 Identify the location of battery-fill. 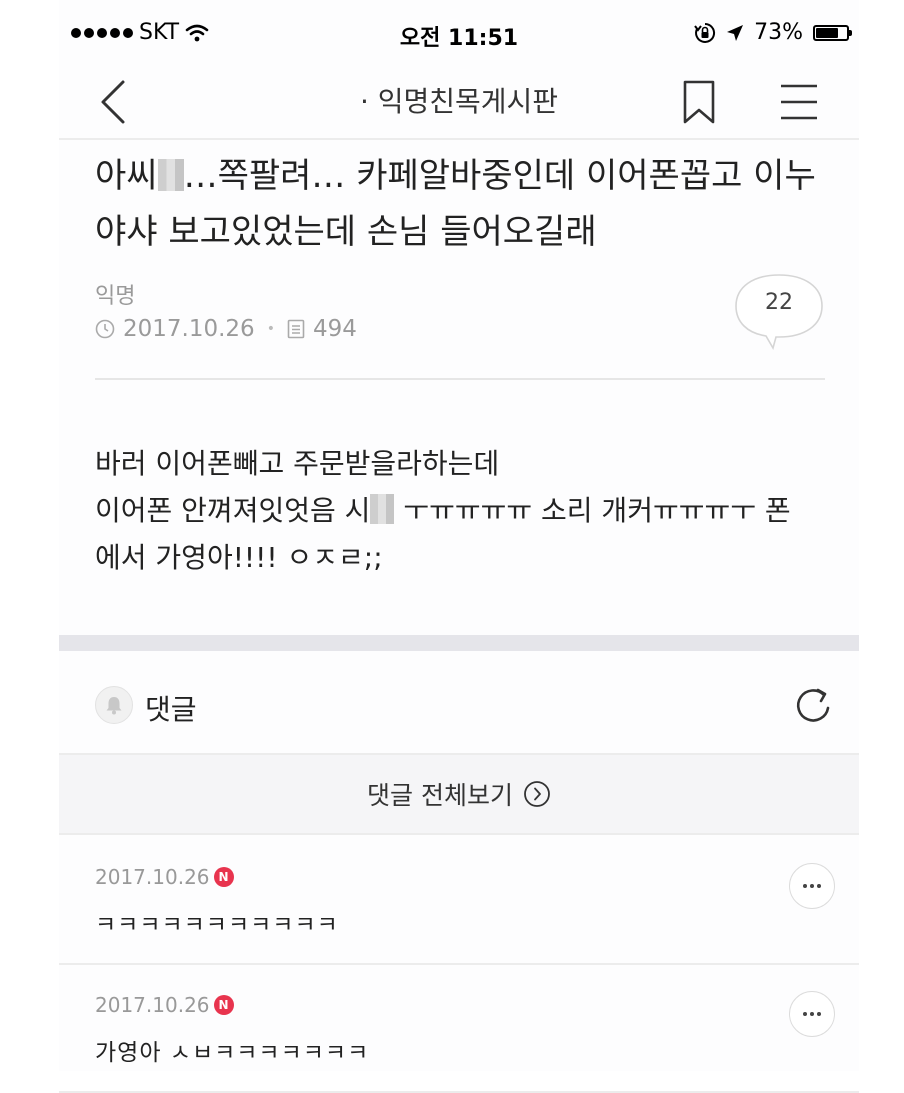
(827, 32).